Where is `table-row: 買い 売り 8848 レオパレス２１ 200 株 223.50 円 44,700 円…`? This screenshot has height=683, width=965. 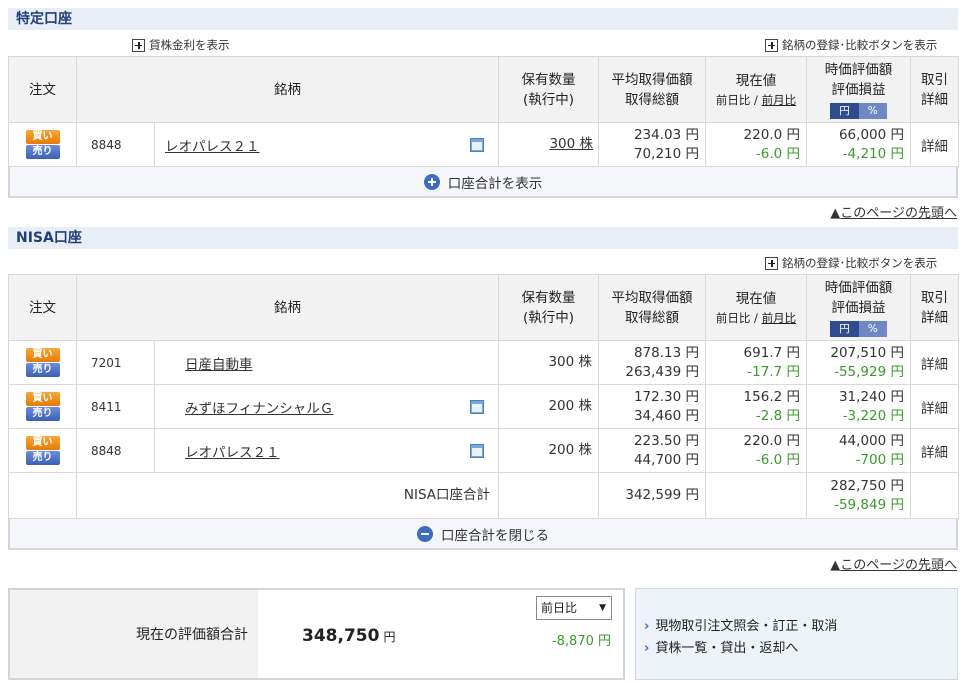 table-row: 買い 売り 8848 レオパレス２１ 200 株 223.50 円 44,700 円… is located at coordinates (483, 450).